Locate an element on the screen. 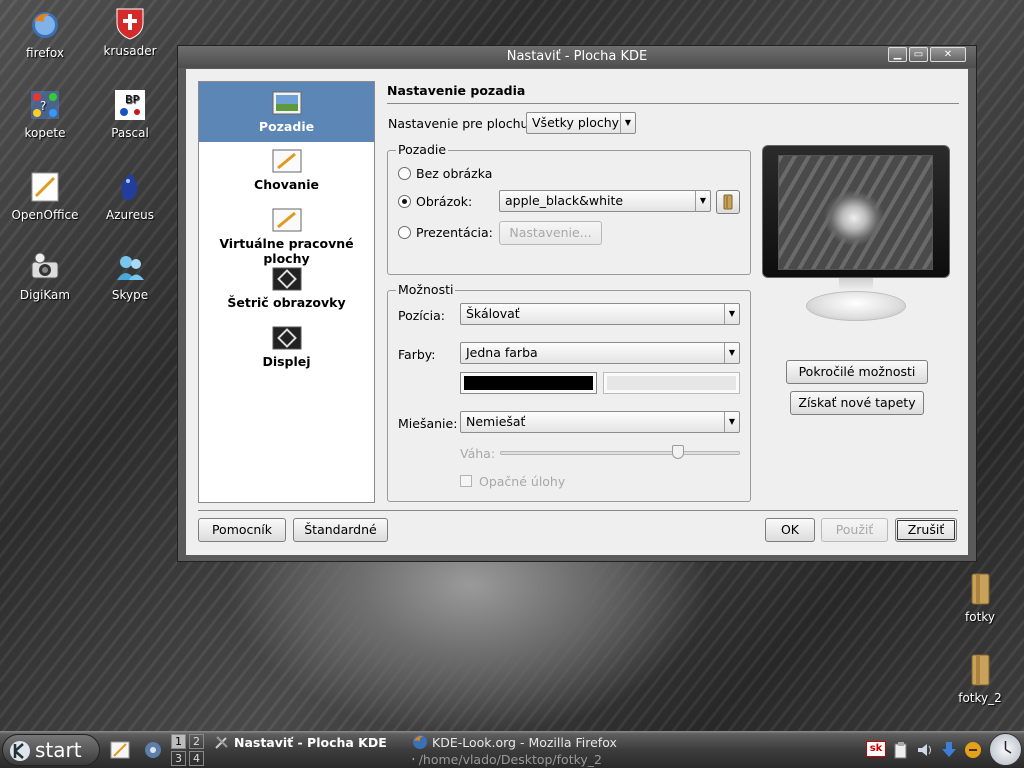 The height and width of the screenshot is (768, 1024). position-label: Pozícia: is located at coordinates (421, 315).